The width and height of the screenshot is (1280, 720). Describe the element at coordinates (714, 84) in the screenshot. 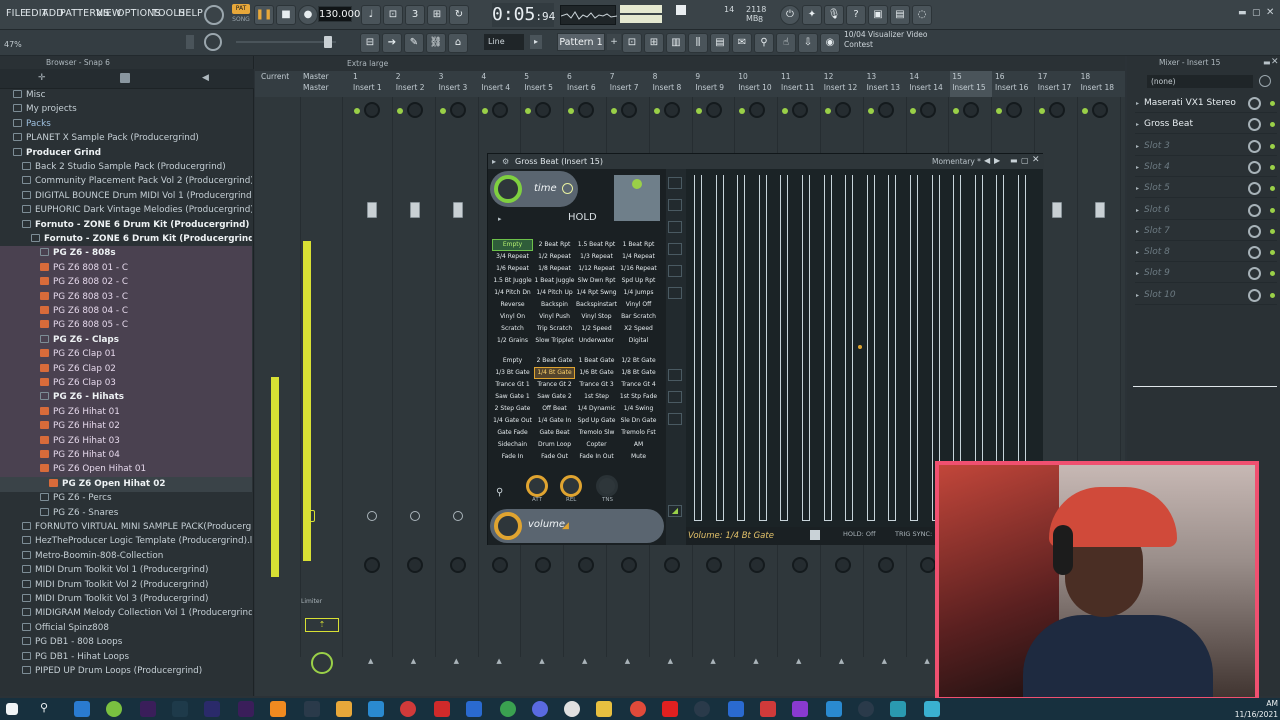

I see `insert-track-label: 9 Insert 9` at that location.